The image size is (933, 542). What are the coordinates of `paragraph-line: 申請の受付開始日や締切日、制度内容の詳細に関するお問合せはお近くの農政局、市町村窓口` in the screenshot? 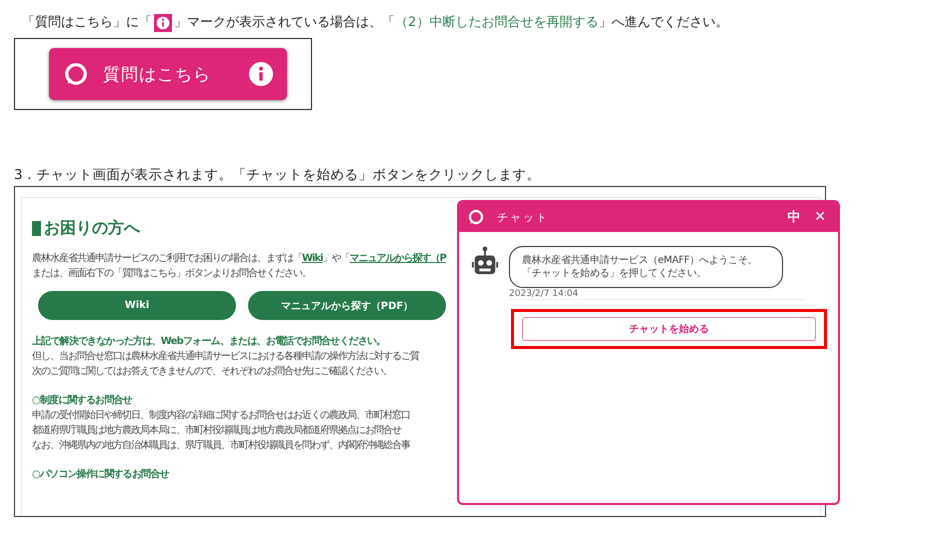 It's located at (221, 415).